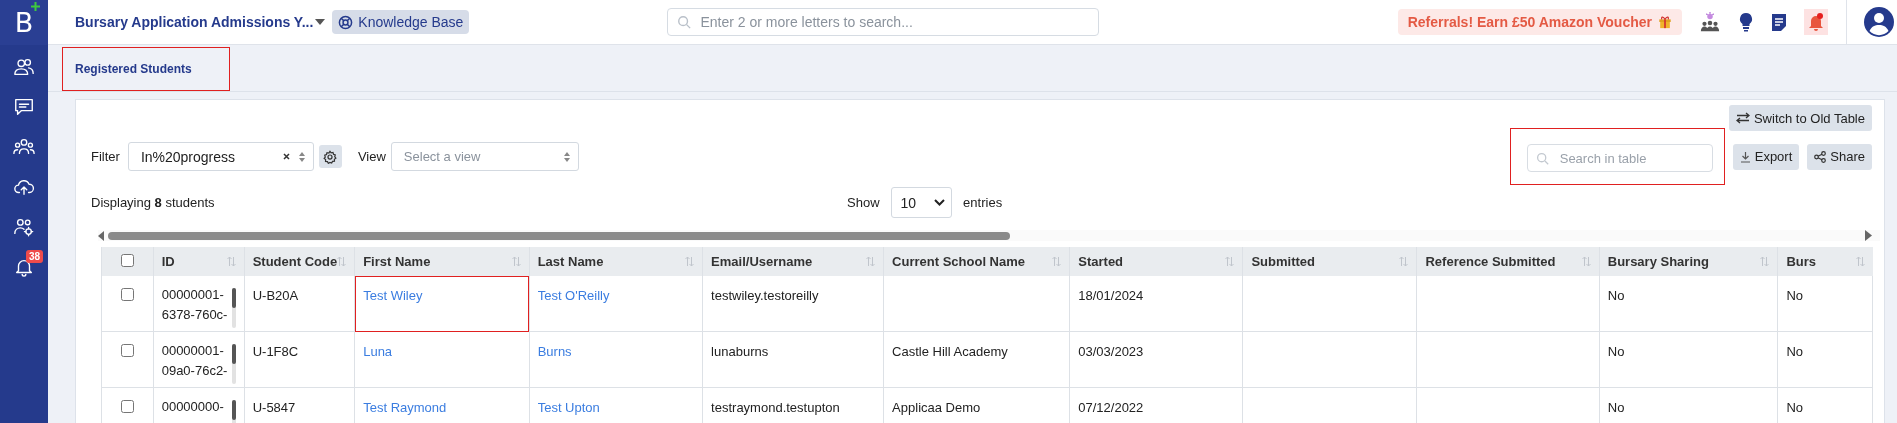  I want to click on name-link: Test Raymond, so click(405, 407).